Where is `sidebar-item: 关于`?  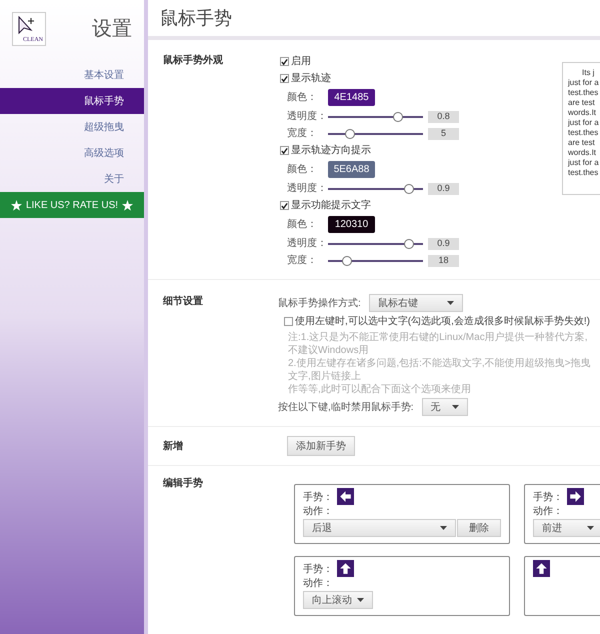
sidebar-item: 关于 is located at coordinates (72, 179).